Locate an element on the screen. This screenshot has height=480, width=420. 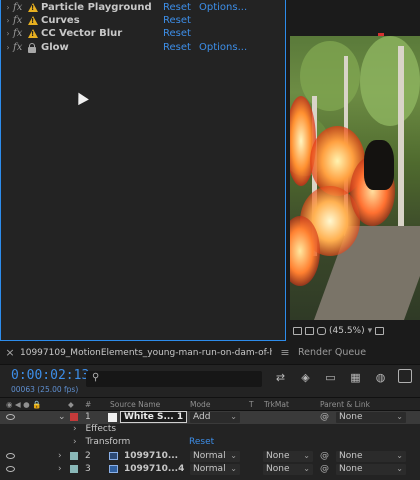
effect-name: Particle Playground is located at coordinates (96, 7).